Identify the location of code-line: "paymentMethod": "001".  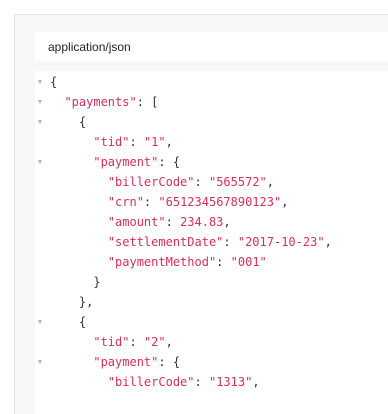
(211, 262).